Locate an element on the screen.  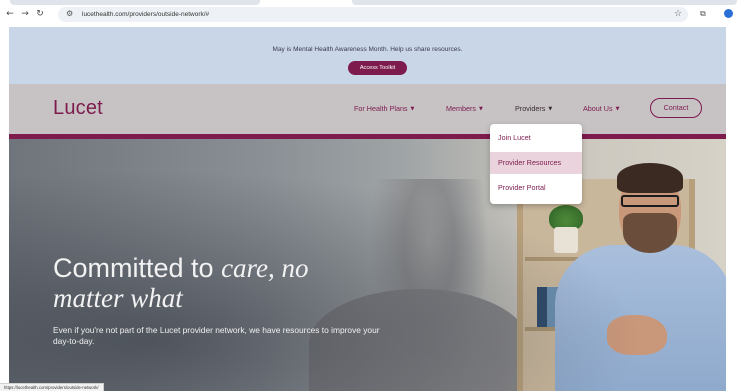
tab-strip is located at coordinates (135, 2).